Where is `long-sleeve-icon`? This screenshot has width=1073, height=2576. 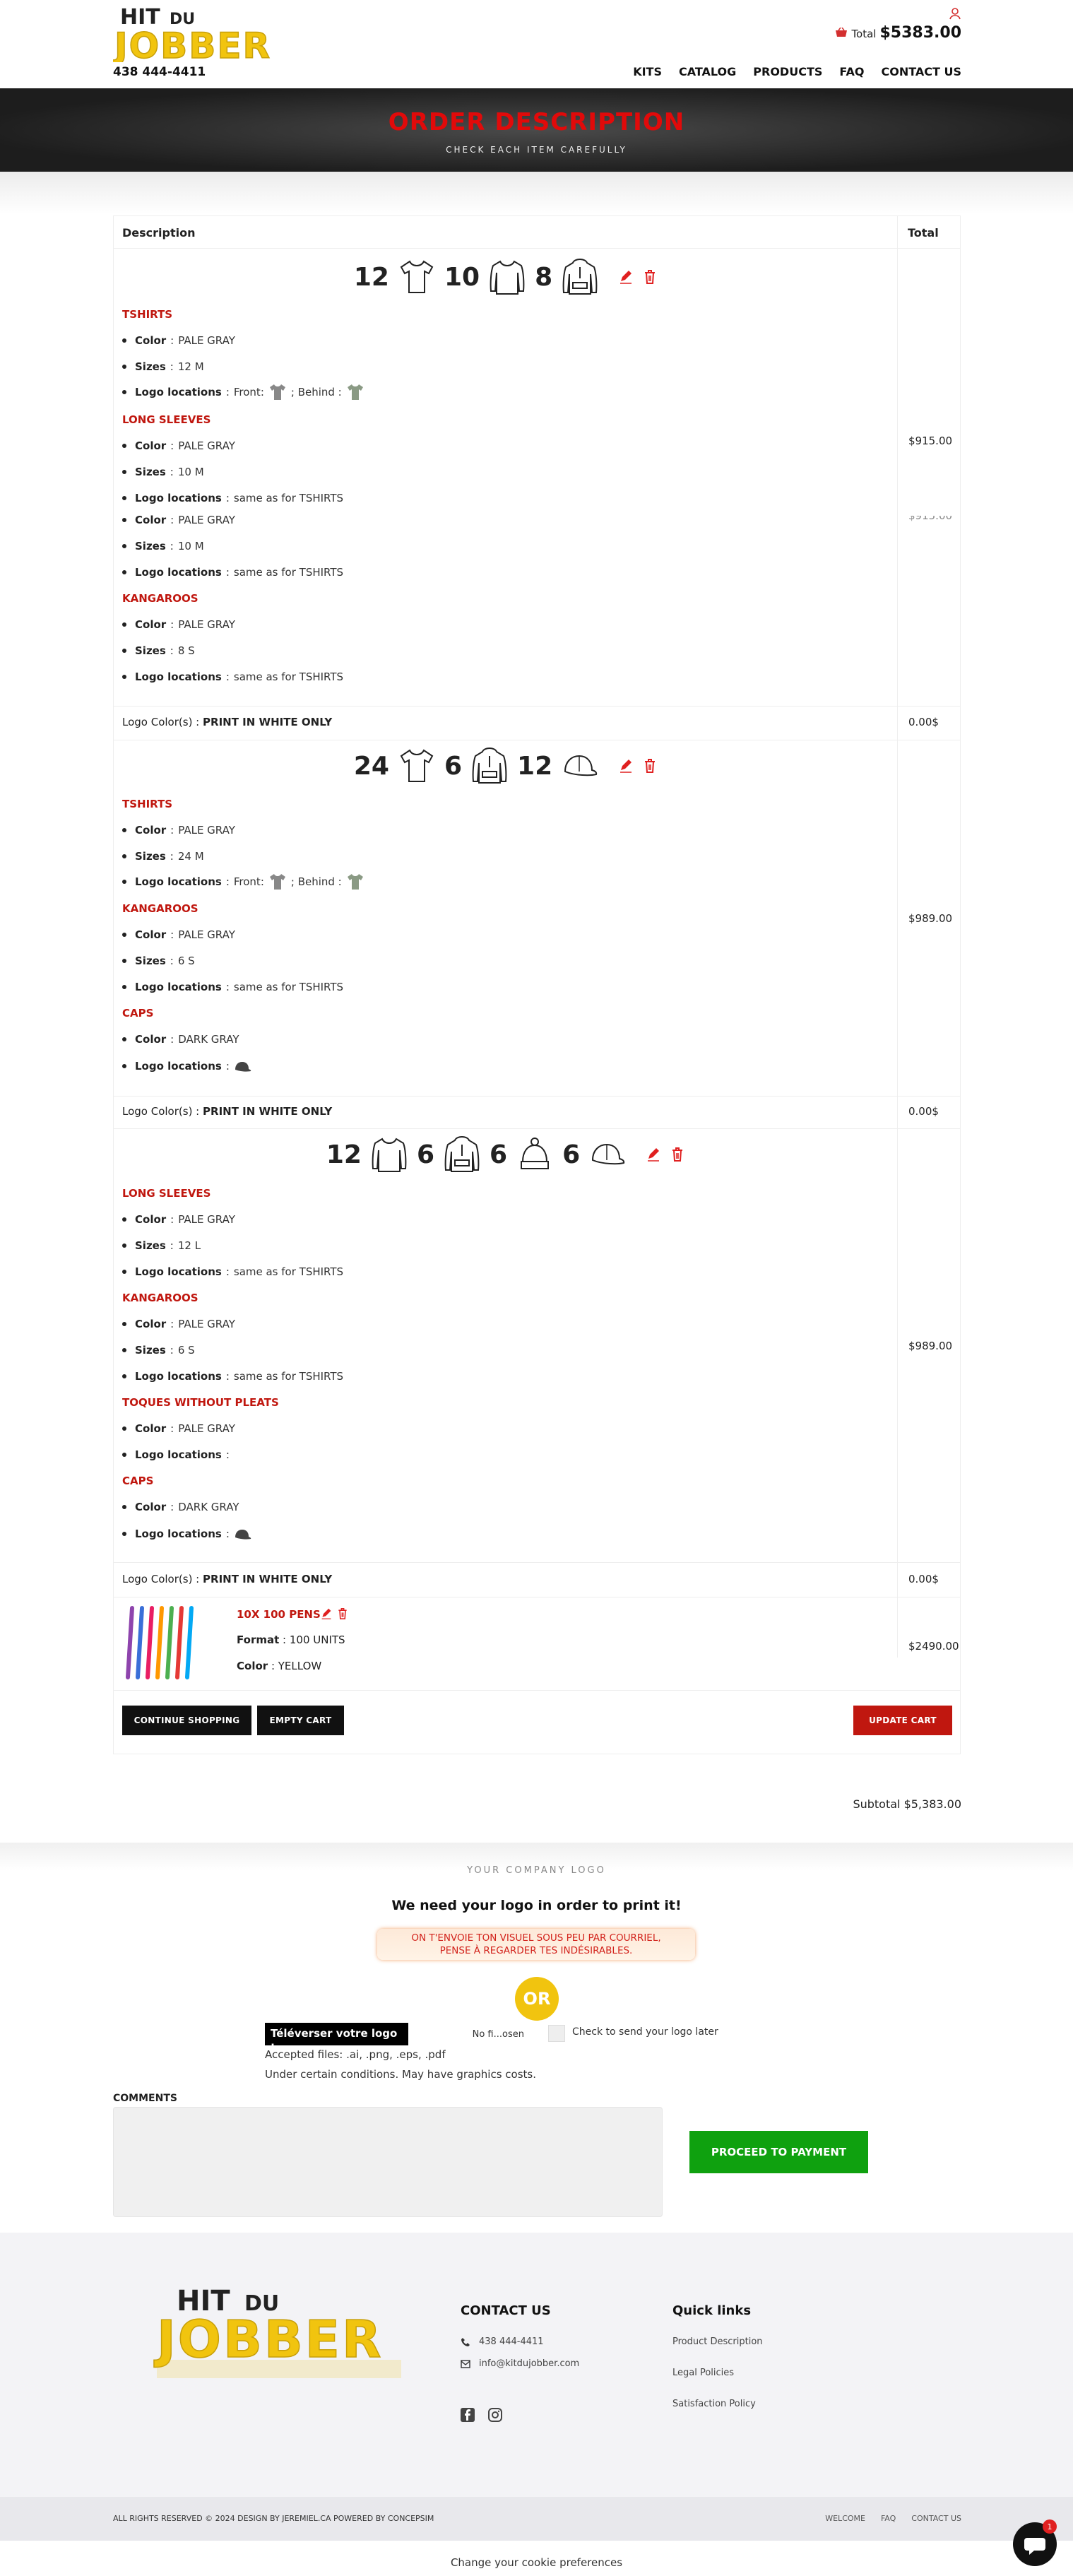
long-sleeve-icon is located at coordinates (508, 277).